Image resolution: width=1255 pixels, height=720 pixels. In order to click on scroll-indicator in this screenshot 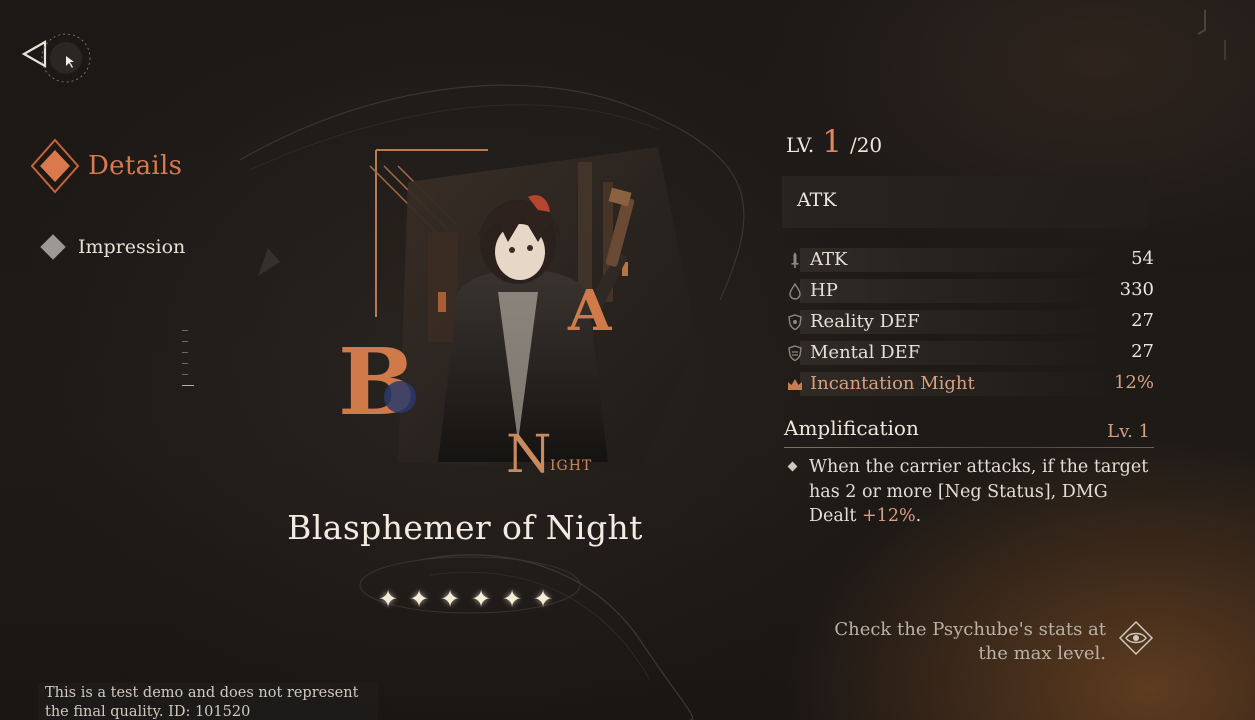, I will do `click(188, 363)`.